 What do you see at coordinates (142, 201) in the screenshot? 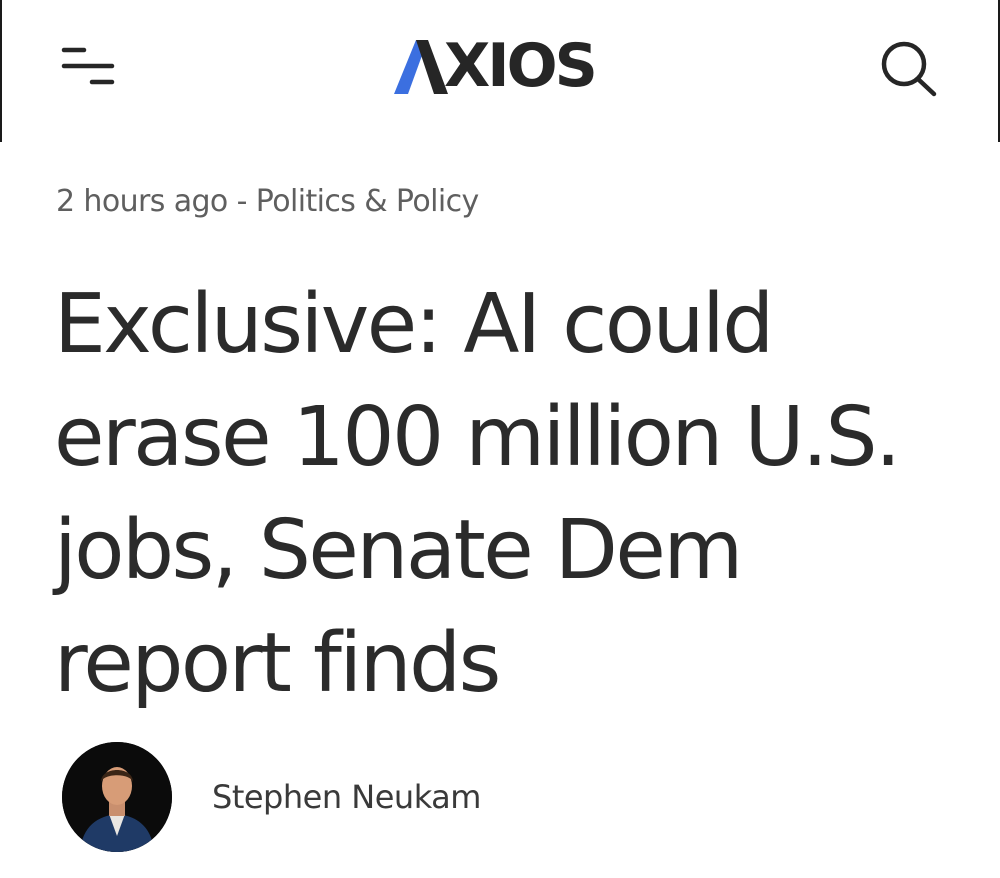
I see `timestamp: 2 hours ago` at bounding box center [142, 201].